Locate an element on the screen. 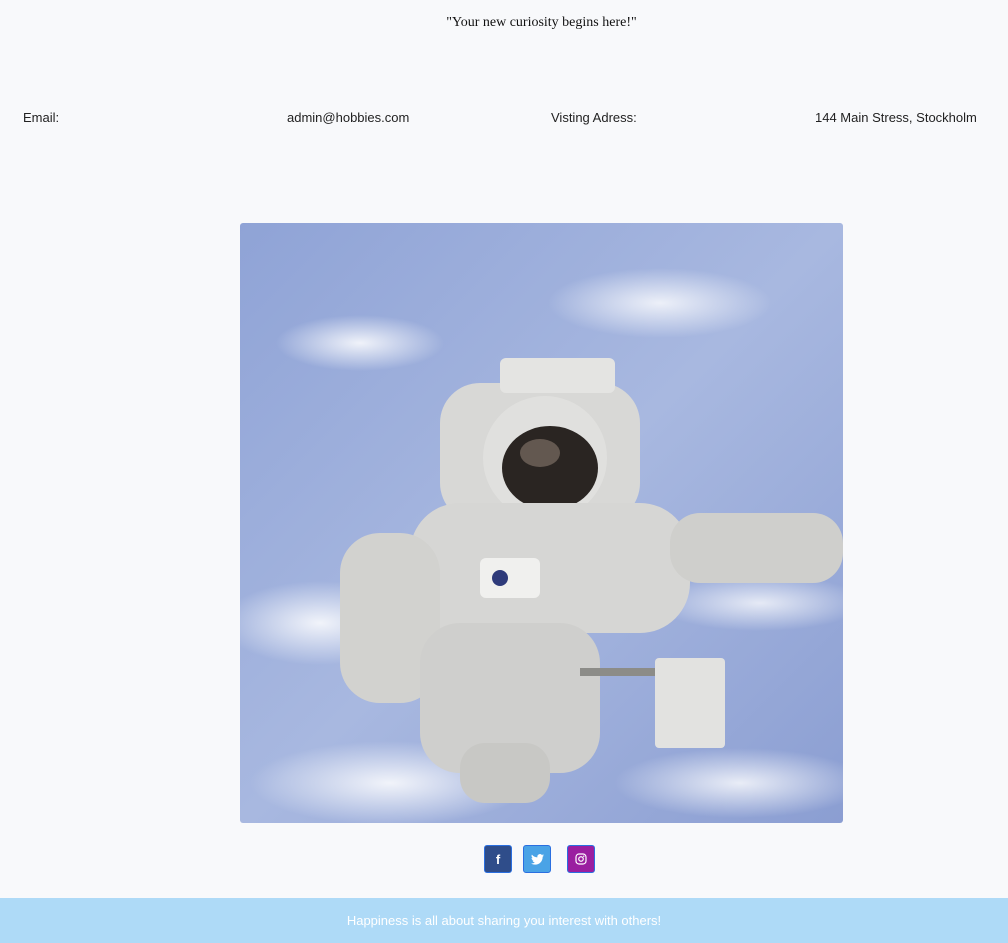 The width and height of the screenshot is (1008, 943). twitter-button is located at coordinates (537, 859).